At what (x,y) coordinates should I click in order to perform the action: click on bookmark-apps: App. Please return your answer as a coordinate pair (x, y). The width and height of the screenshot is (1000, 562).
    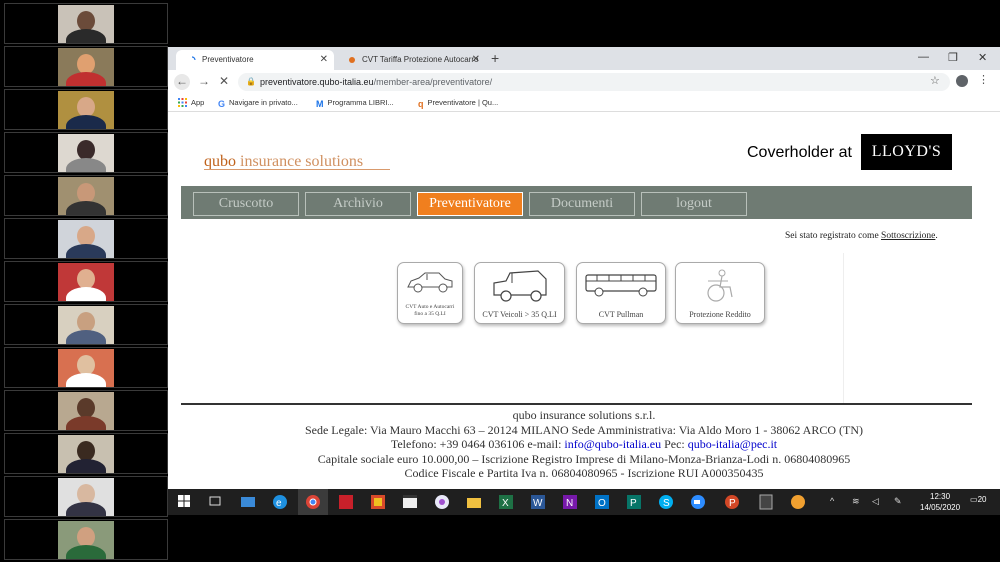
    Looking at the image, I should click on (191, 102).